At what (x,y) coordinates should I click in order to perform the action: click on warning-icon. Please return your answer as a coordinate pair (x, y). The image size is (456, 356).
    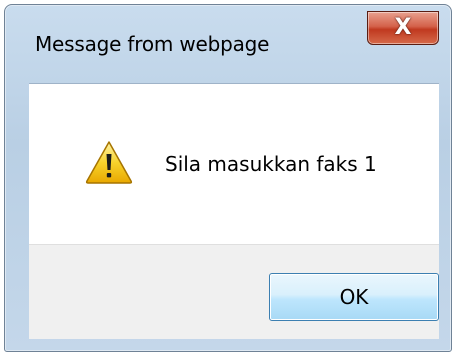
    Looking at the image, I should click on (109, 162).